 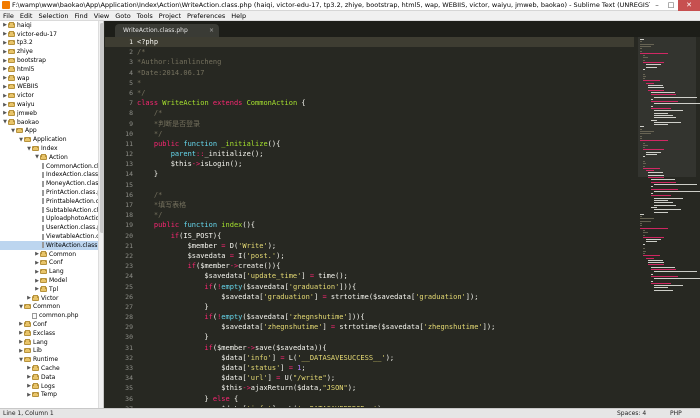 What do you see at coordinates (101, 16) in the screenshot?
I see `menu-view: View` at bounding box center [101, 16].